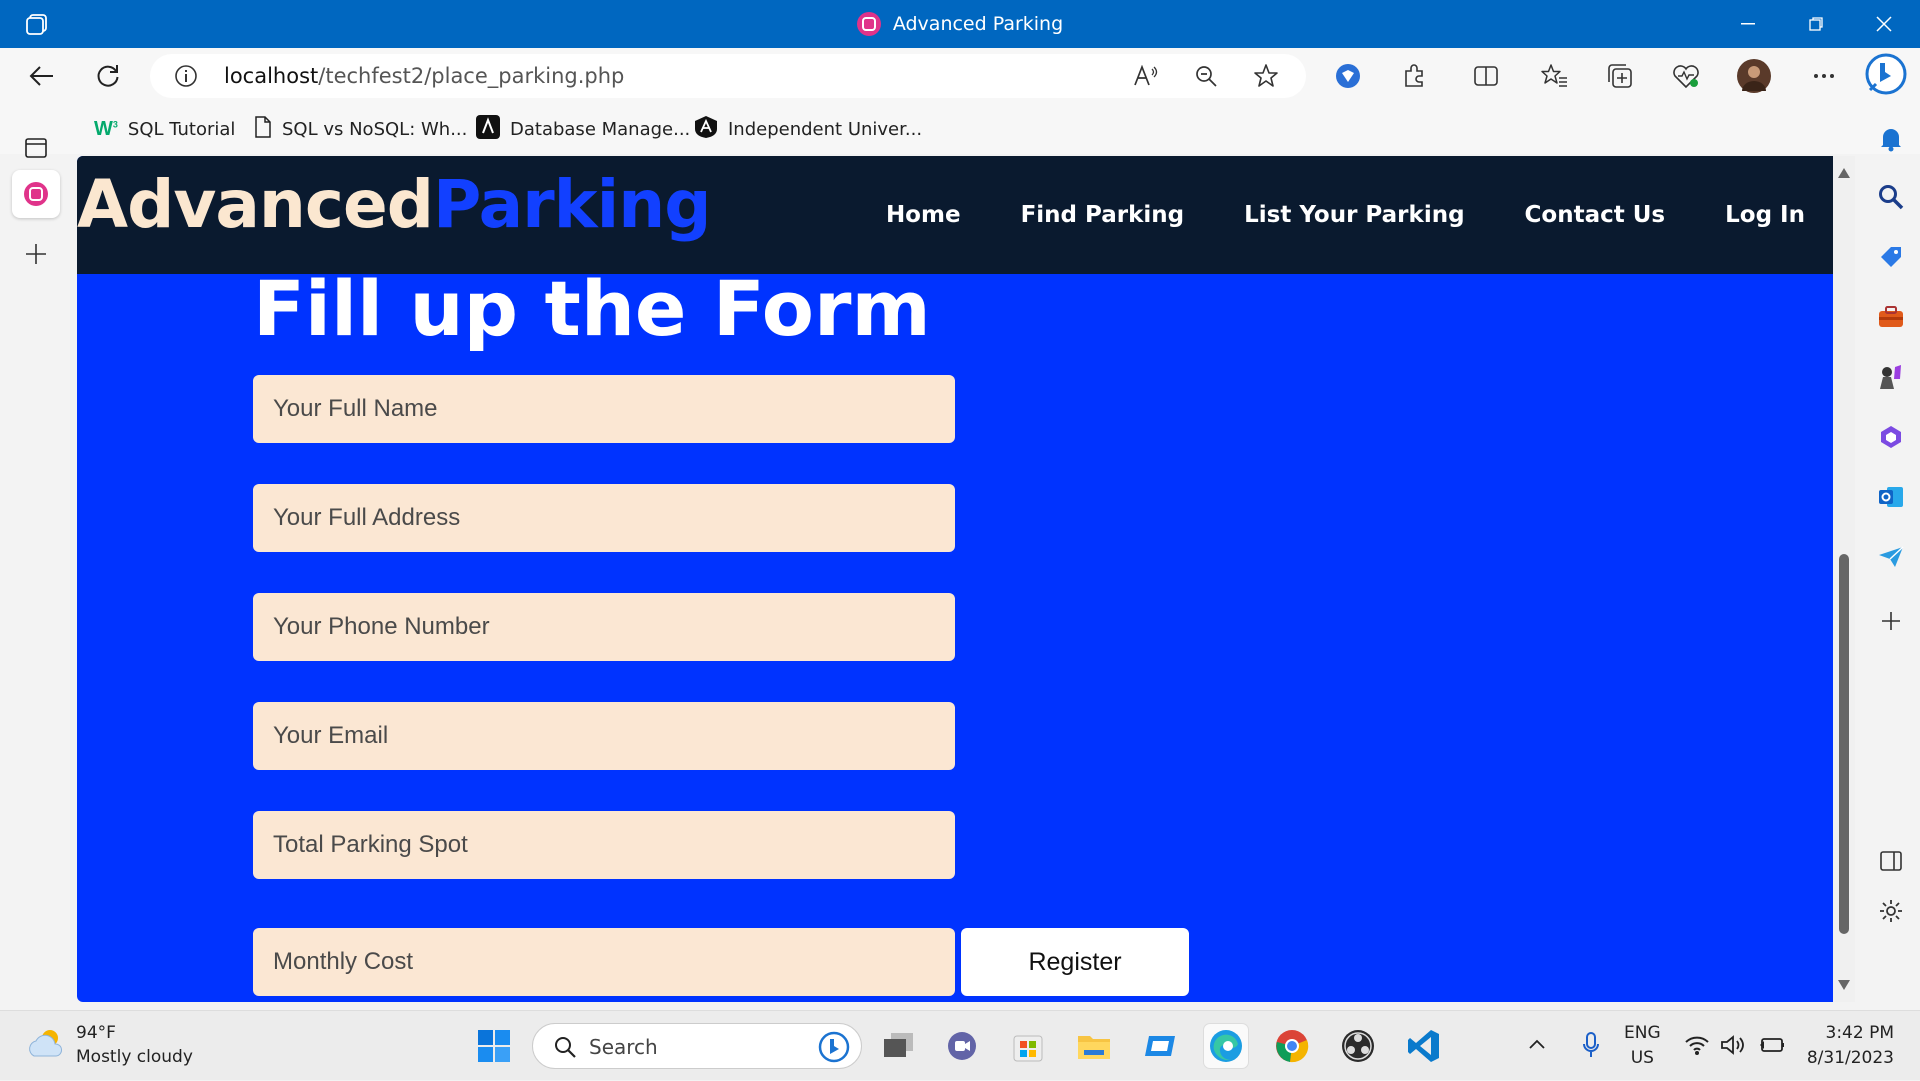  What do you see at coordinates (1697, 1047) in the screenshot?
I see `wifi-icon` at bounding box center [1697, 1047].